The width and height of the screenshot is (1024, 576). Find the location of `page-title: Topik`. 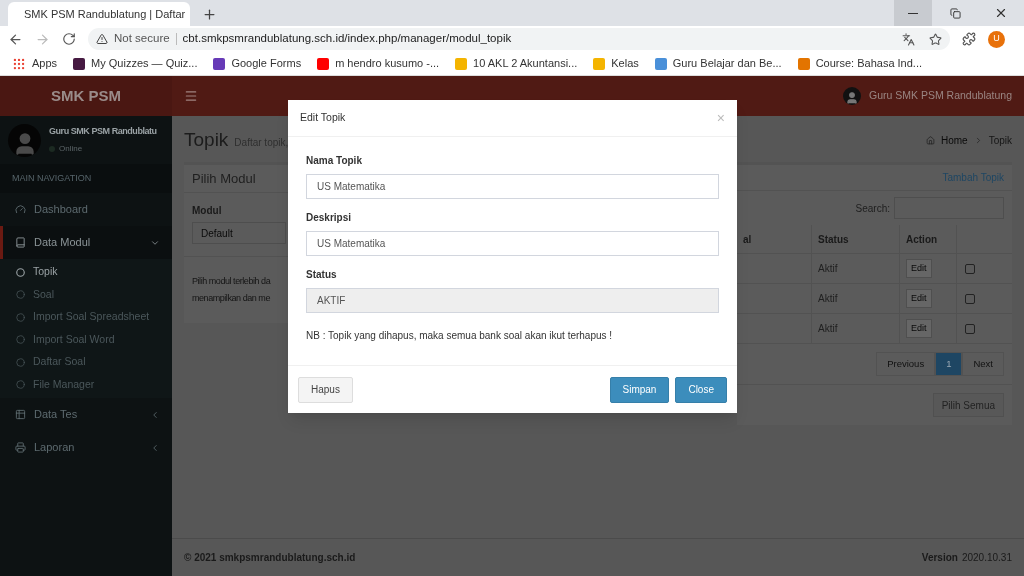

page-title: Topik is located at coordinates (206, 139).